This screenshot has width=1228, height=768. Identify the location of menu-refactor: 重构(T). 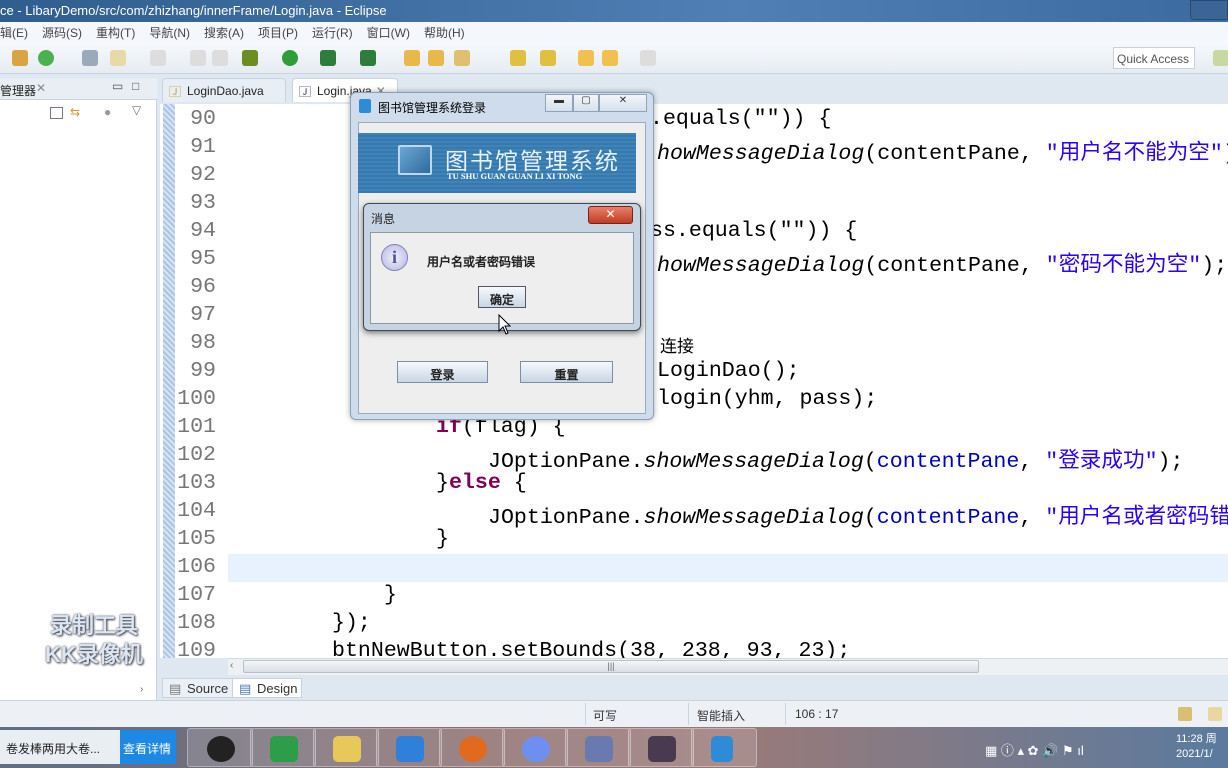
(115, 33).